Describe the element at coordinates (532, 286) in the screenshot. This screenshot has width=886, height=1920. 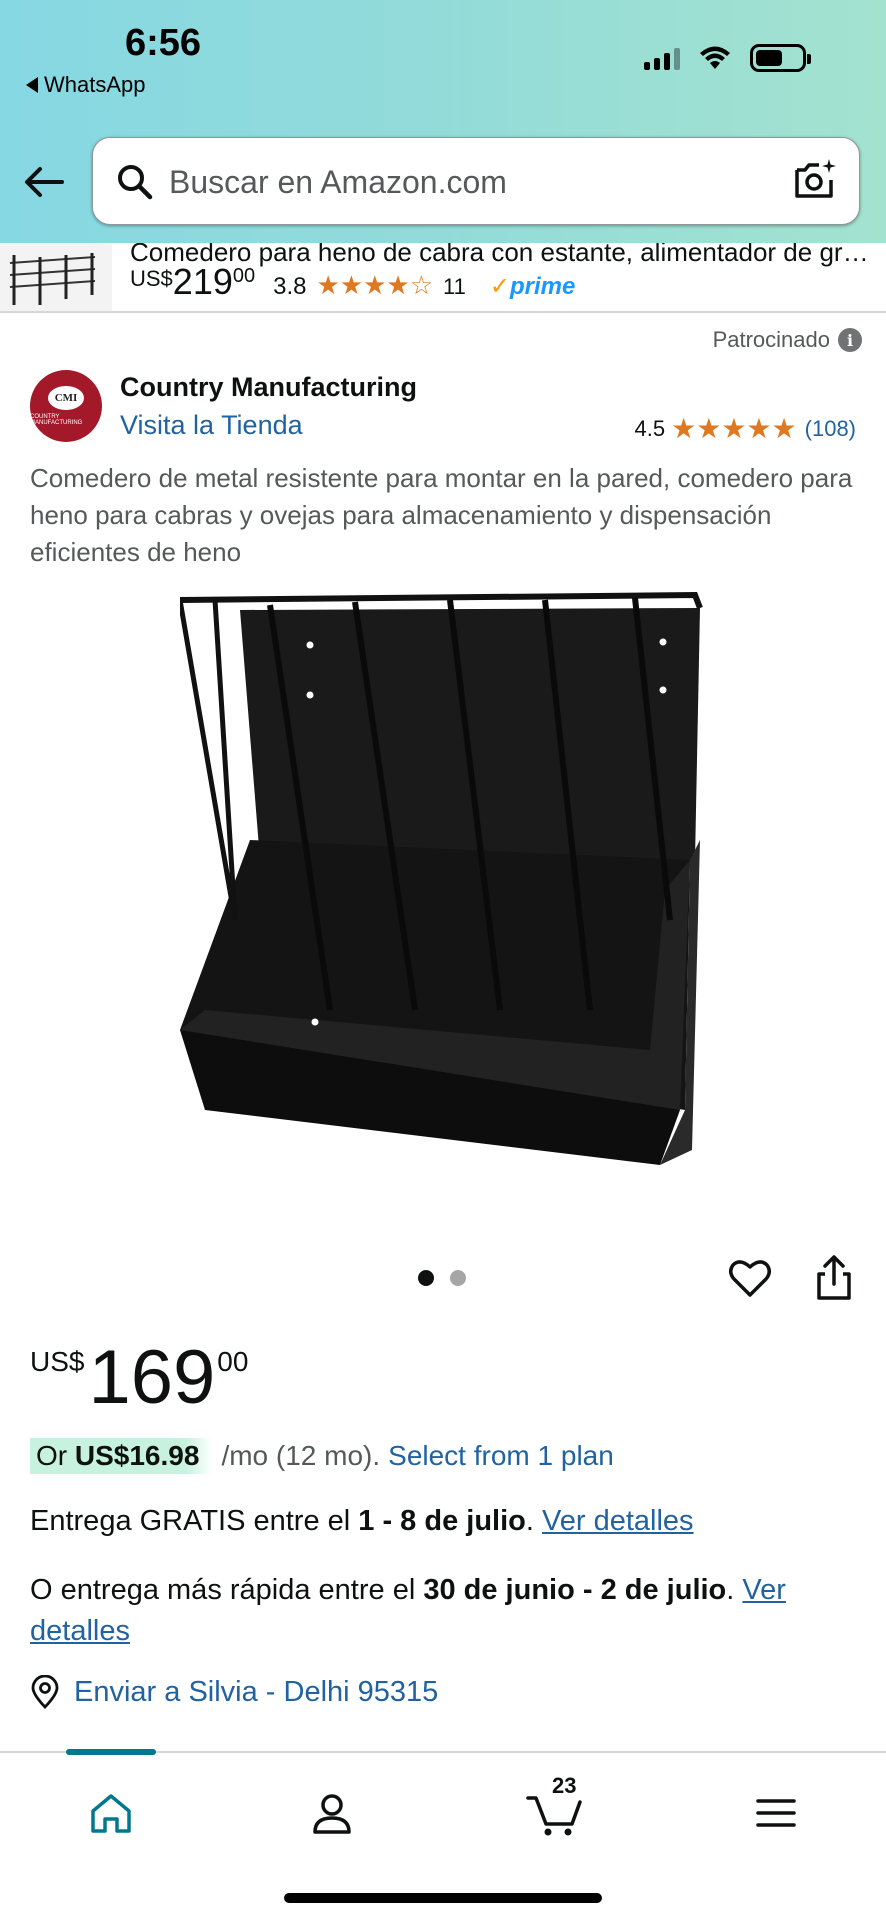
I see `prime-badge: ✓prime` at that location.